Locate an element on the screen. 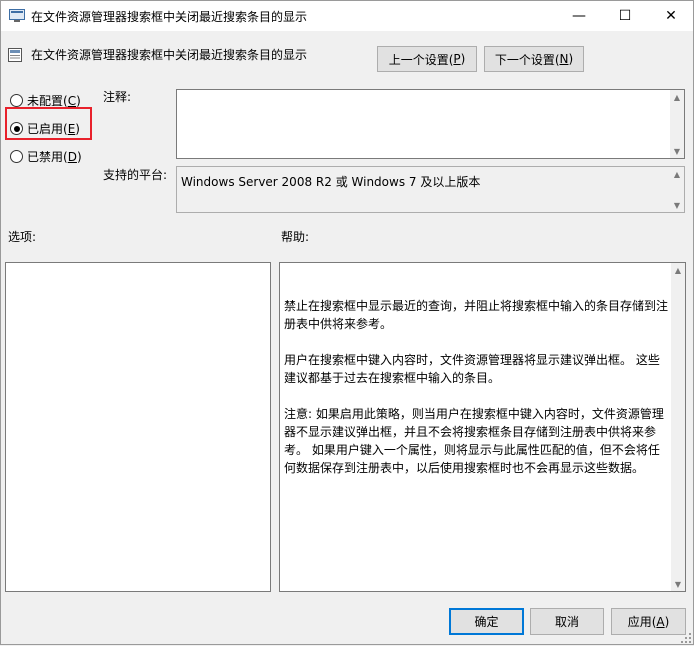 The width and height of the screenshot is (694, 646). comment-label: 注释: is located at coordinates (117, 97).